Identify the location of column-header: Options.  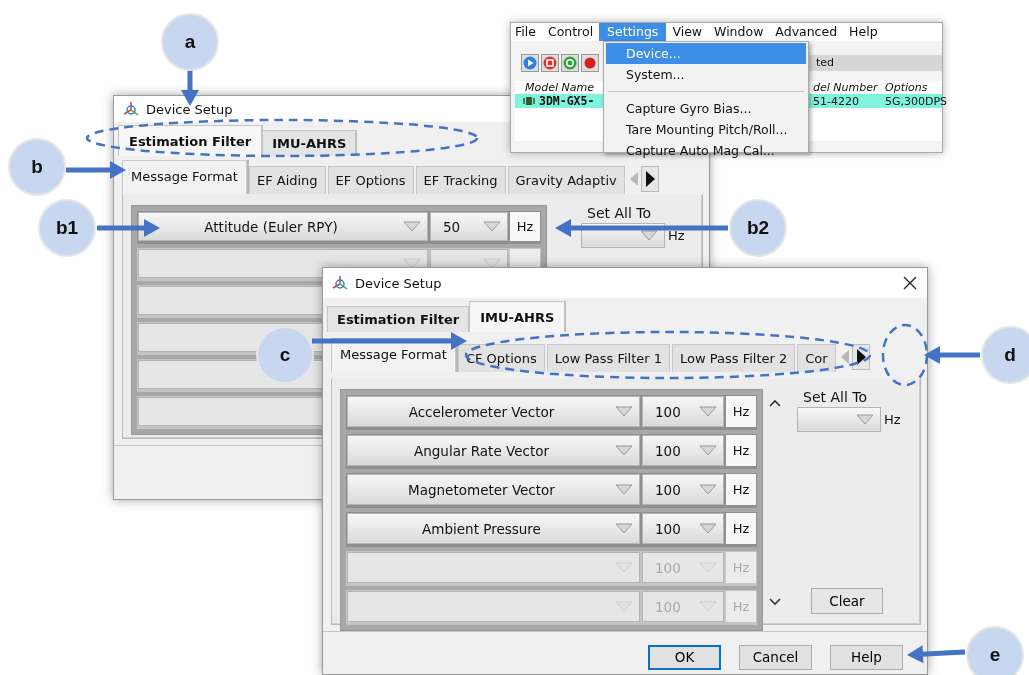
(906, 87).